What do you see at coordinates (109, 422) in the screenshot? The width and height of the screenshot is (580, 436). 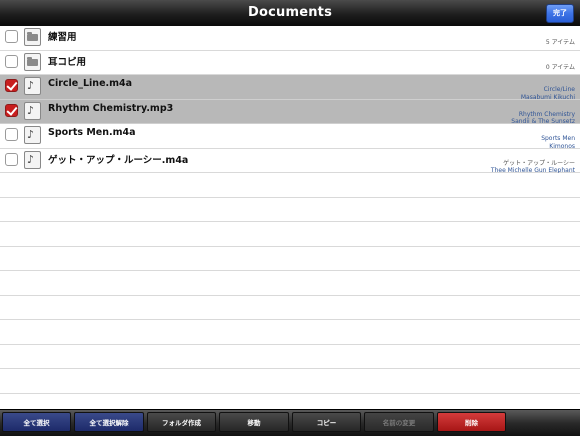 I see `deselect-all-button: 全て選択解除` at bounding box center [109, 422].